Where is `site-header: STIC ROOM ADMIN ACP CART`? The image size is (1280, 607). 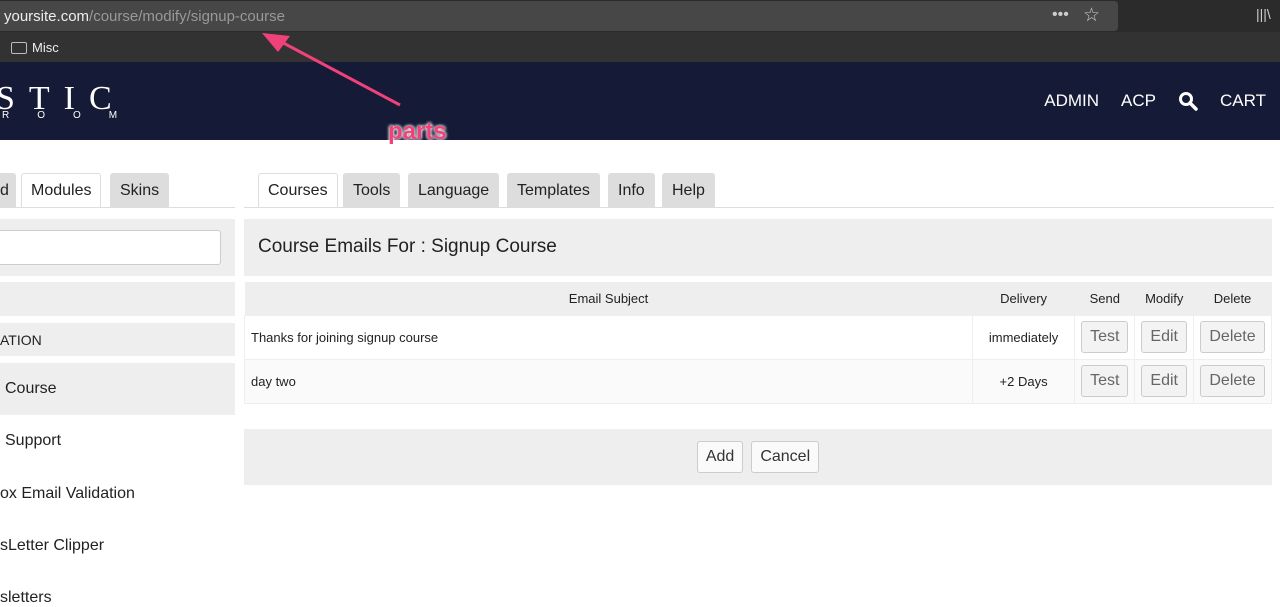 site-header: STIC ROOM ADMIN ACP CART is located at coordinates (640, 101).